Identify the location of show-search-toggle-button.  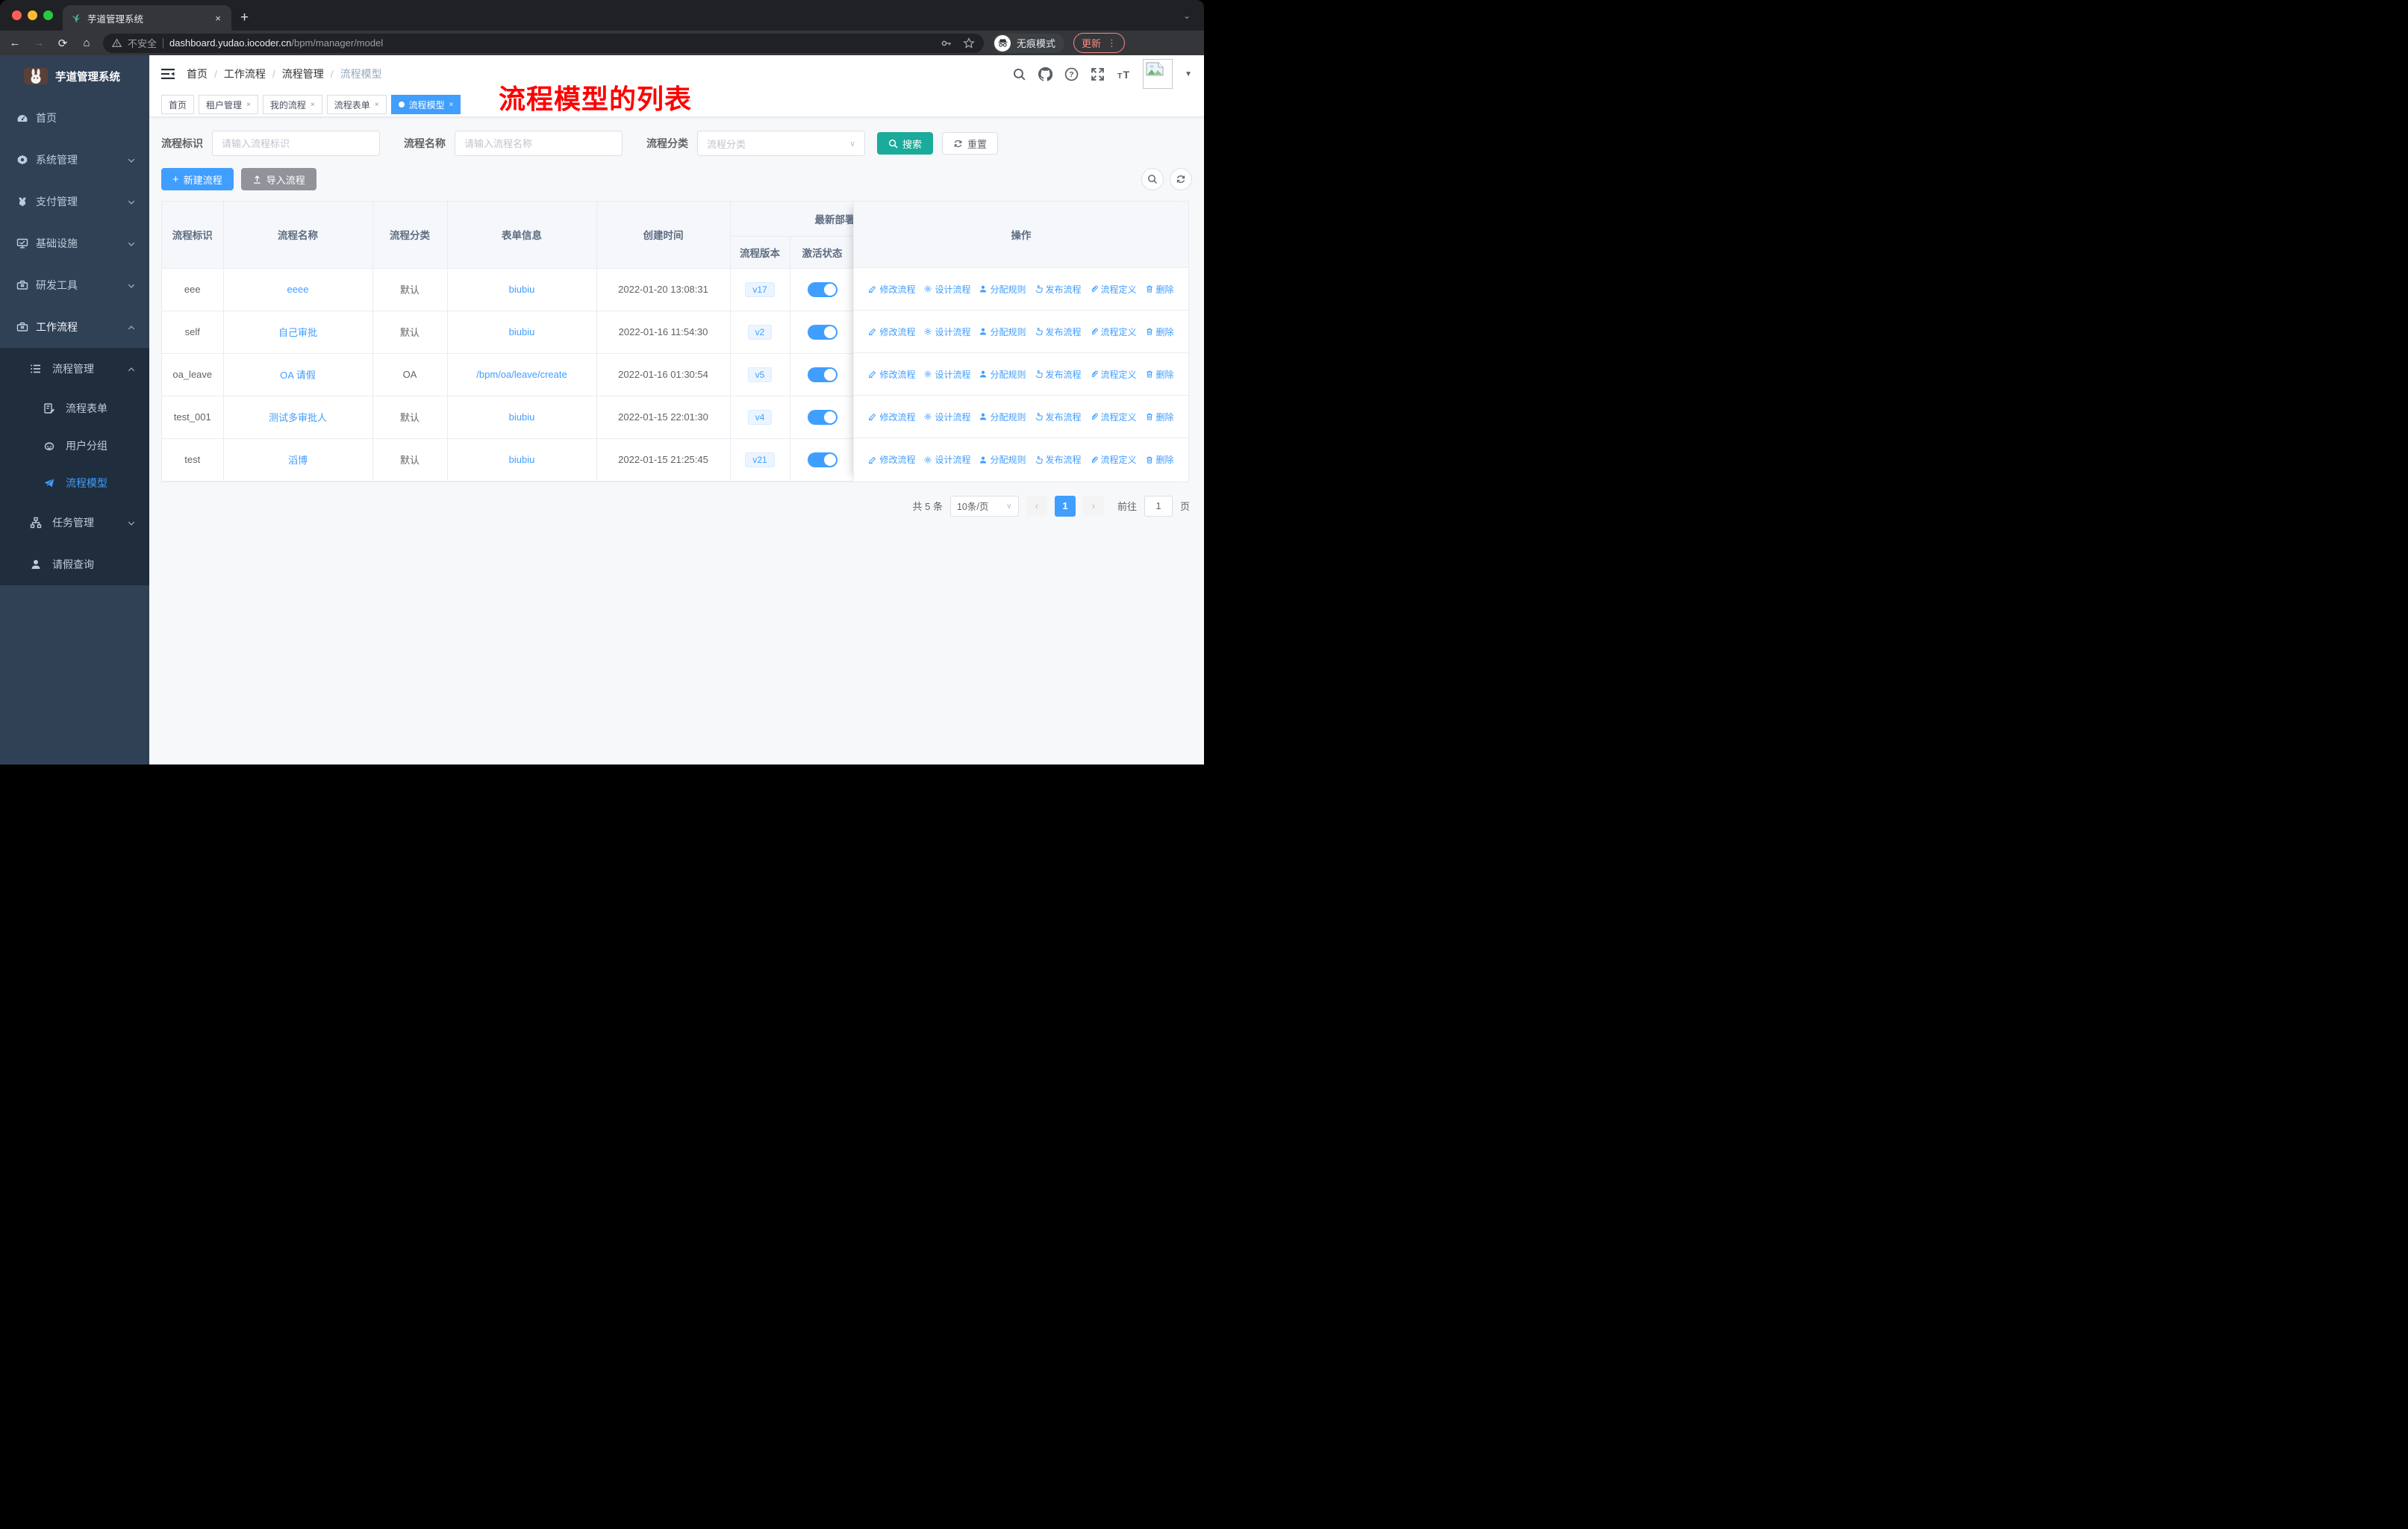
(1152, 179).